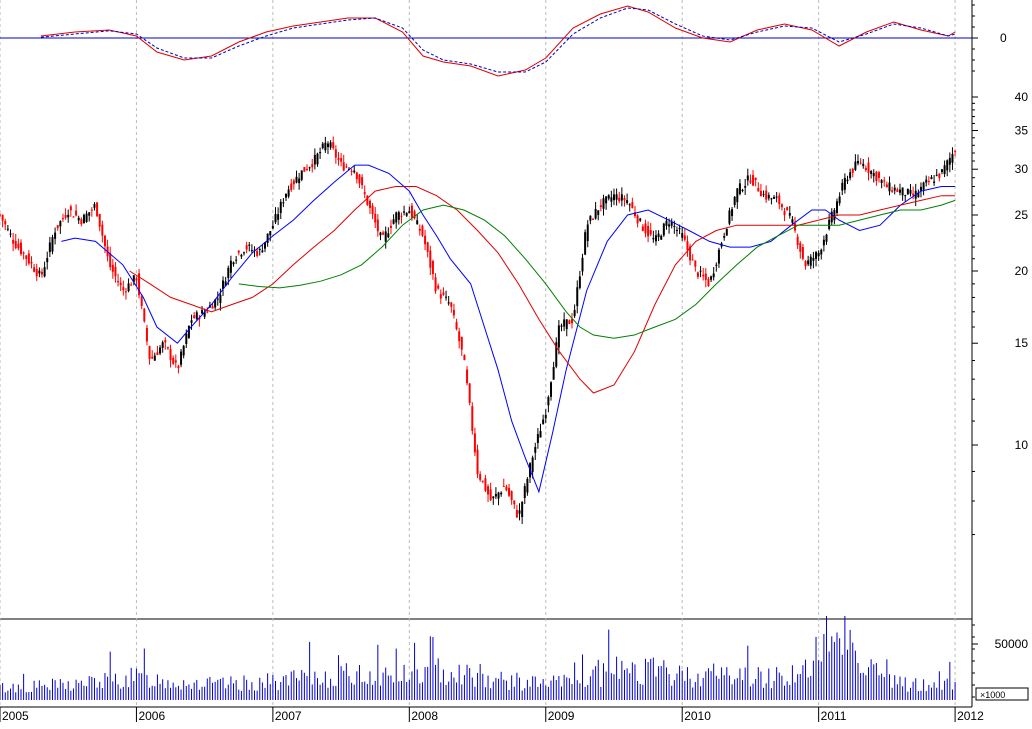 The width and height of the screenshot is (1032, 729). I want to click on price-tick-label: 20, so click(1022, 271).